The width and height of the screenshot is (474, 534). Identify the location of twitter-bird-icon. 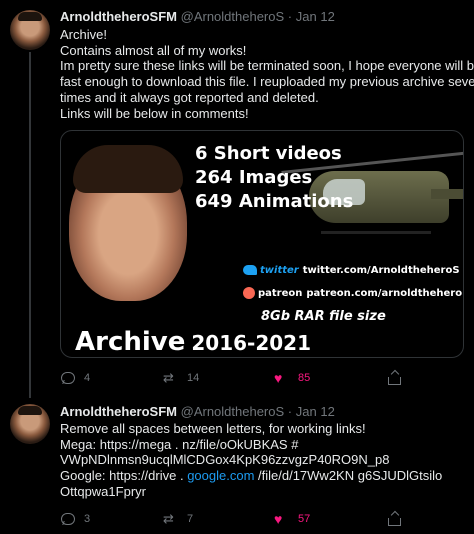
(250, 270).